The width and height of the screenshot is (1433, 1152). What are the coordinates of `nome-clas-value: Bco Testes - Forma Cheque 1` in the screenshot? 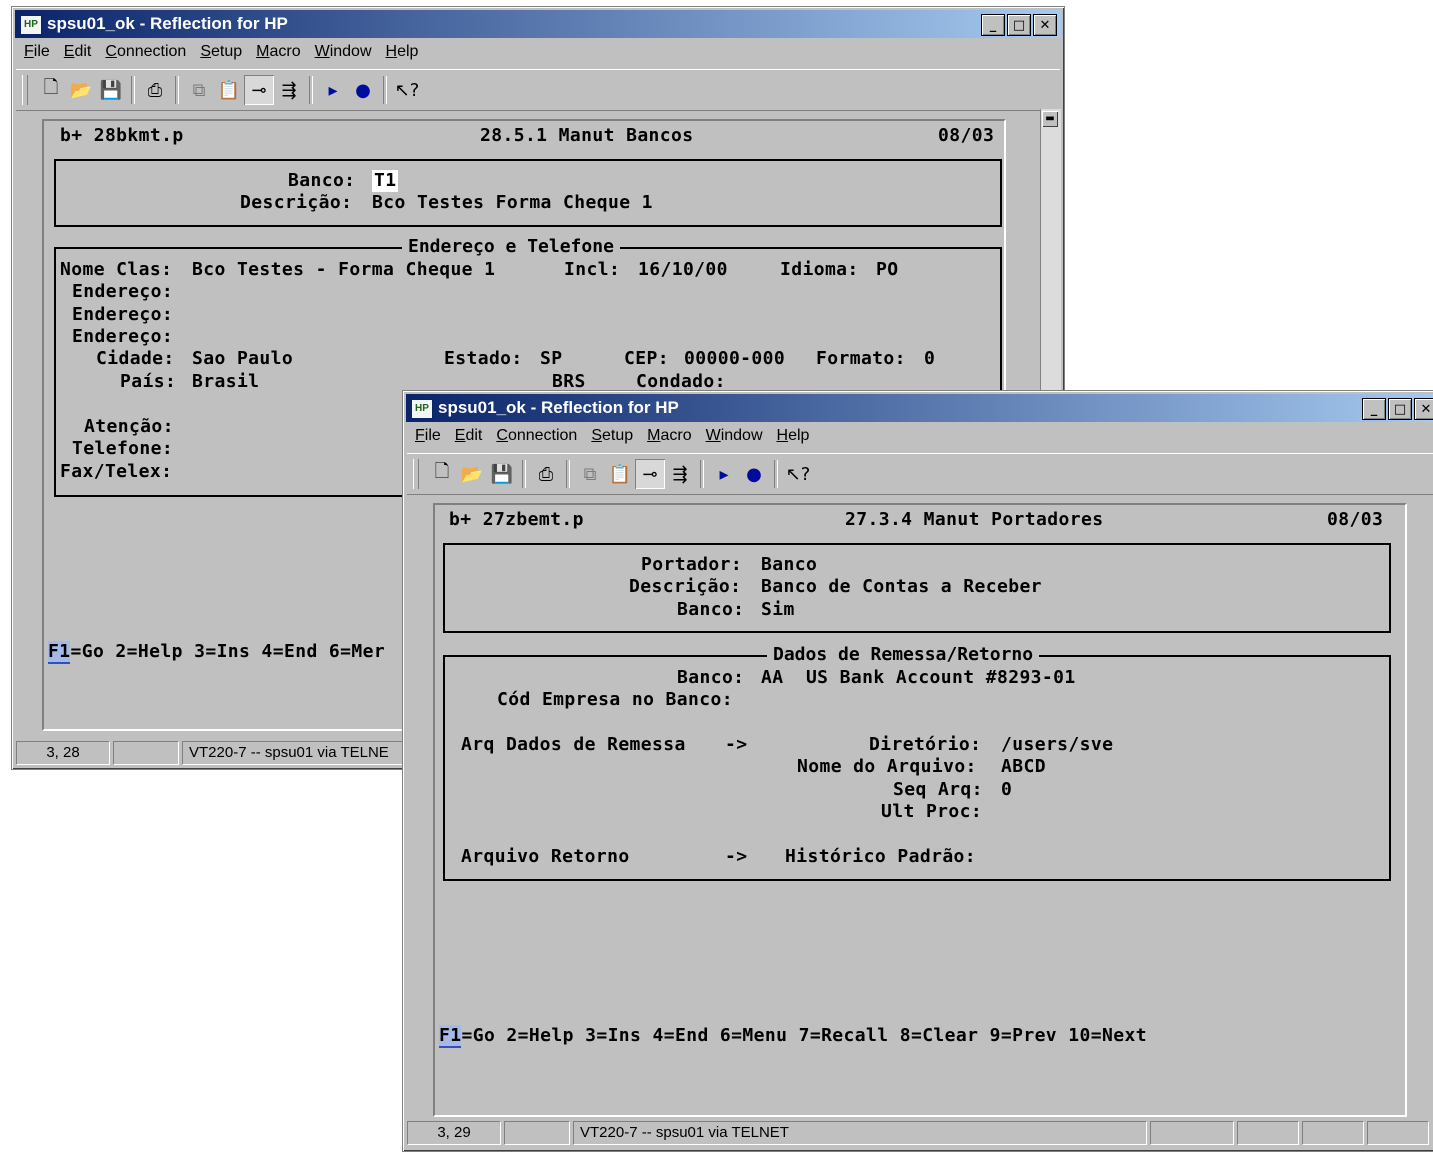 It's located at (343, 270).